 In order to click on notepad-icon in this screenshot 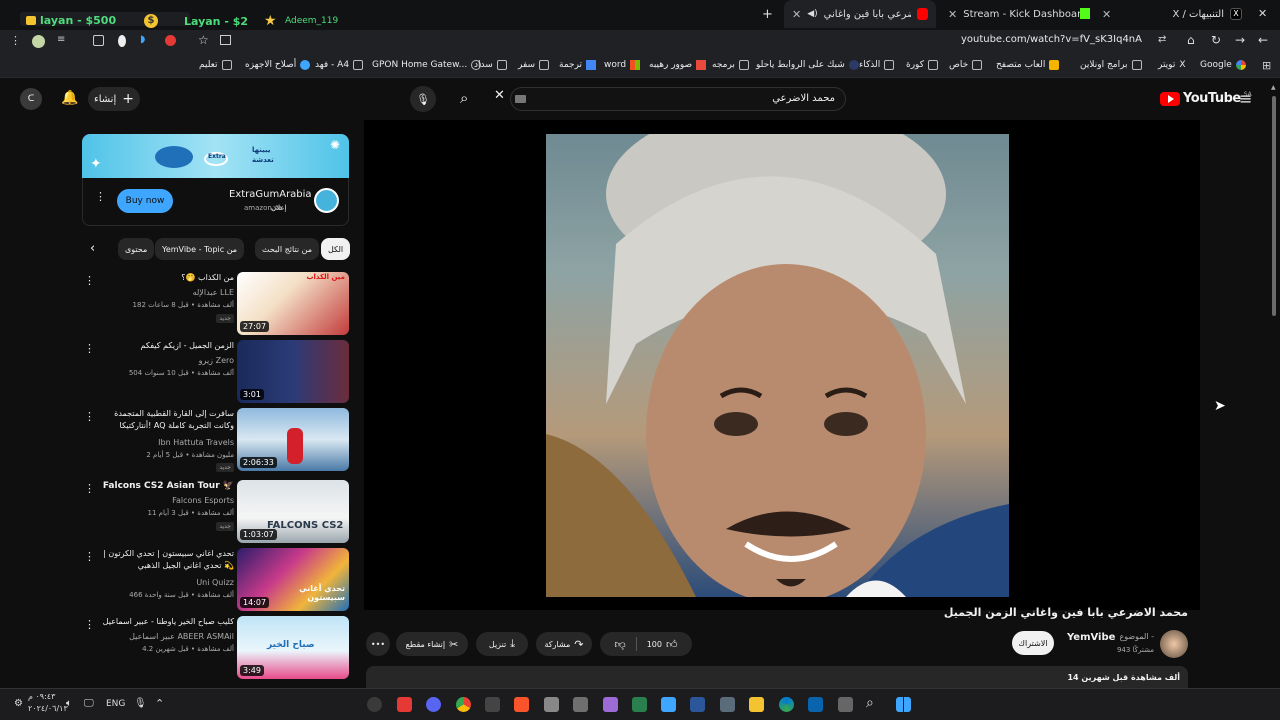, I will do `click(668, 704)`.